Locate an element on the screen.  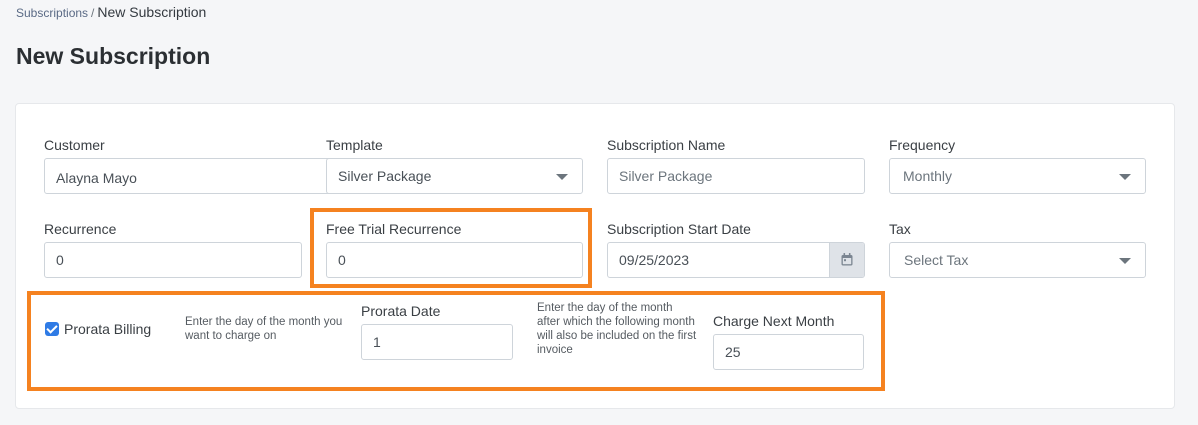
free-trial-recurrence-input: 0 is located at coordinates (454, 260).